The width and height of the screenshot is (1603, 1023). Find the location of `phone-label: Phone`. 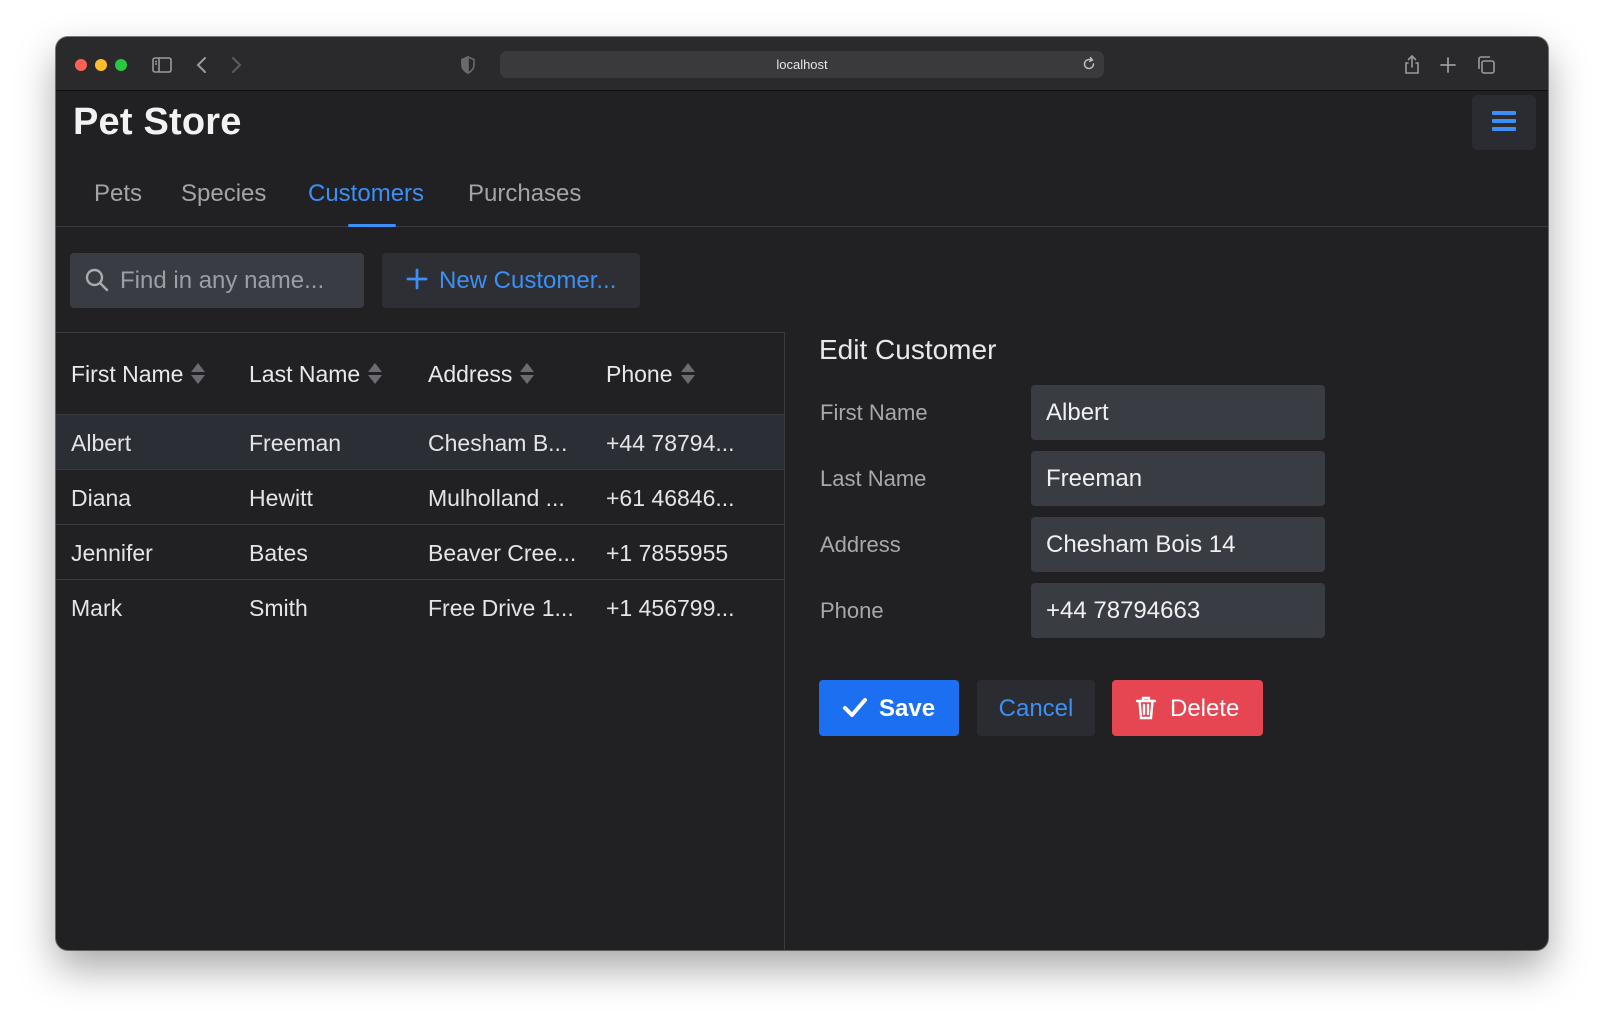

phone-label: Phone is located at coordinates (852, 610).